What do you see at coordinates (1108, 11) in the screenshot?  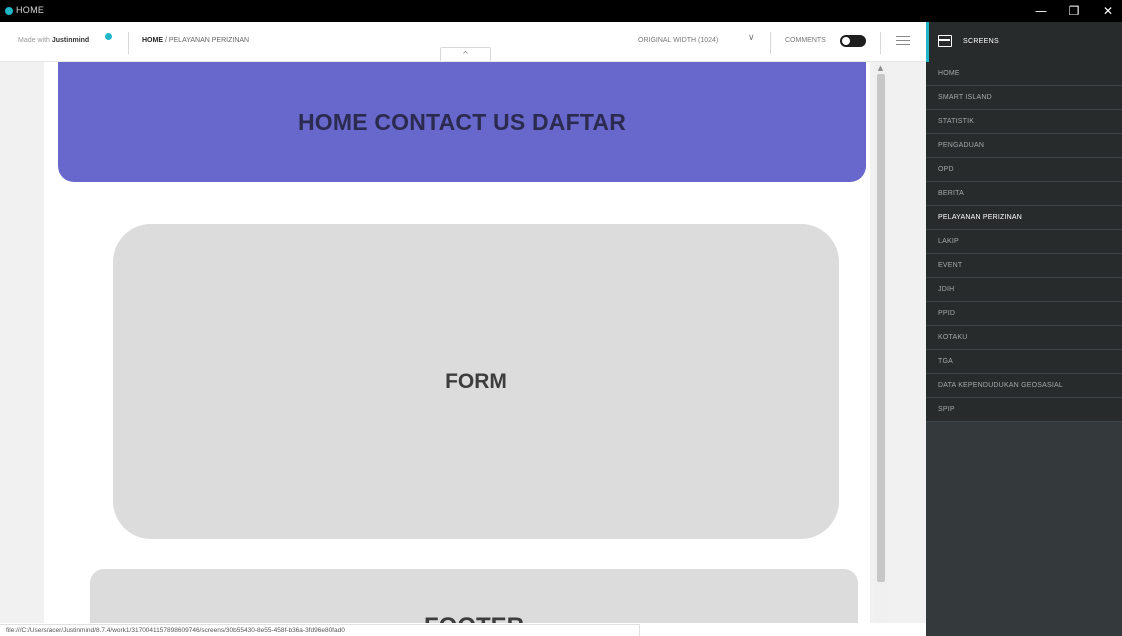 I see `close-button: ✕` at bounding box center [1108, 11].